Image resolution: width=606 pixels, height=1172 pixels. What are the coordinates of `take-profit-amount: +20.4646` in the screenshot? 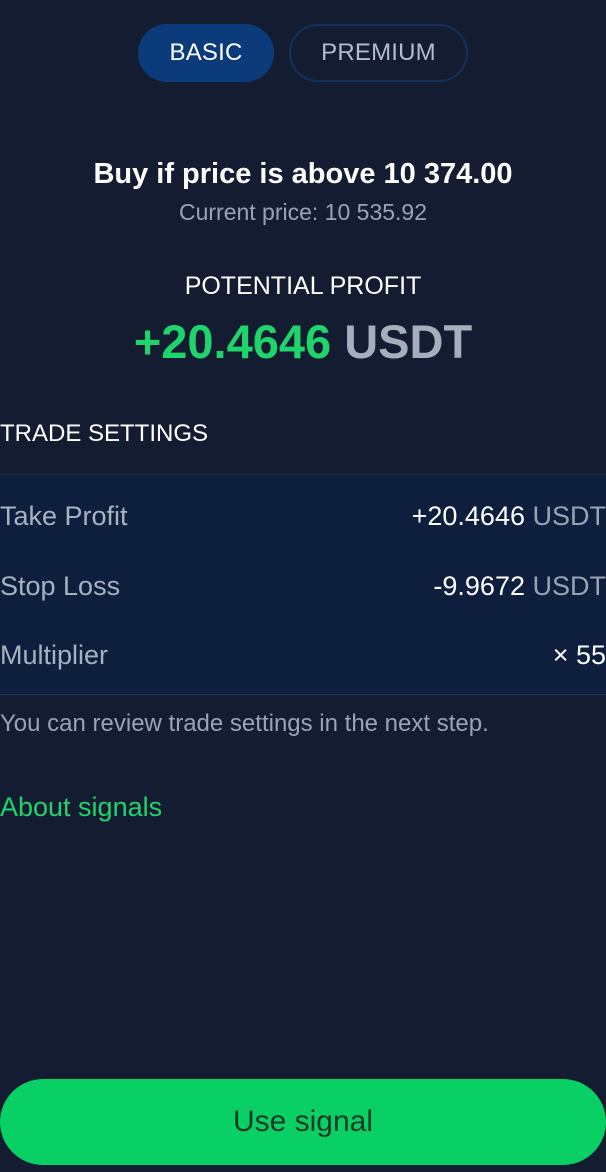 It's located at (468, 515).